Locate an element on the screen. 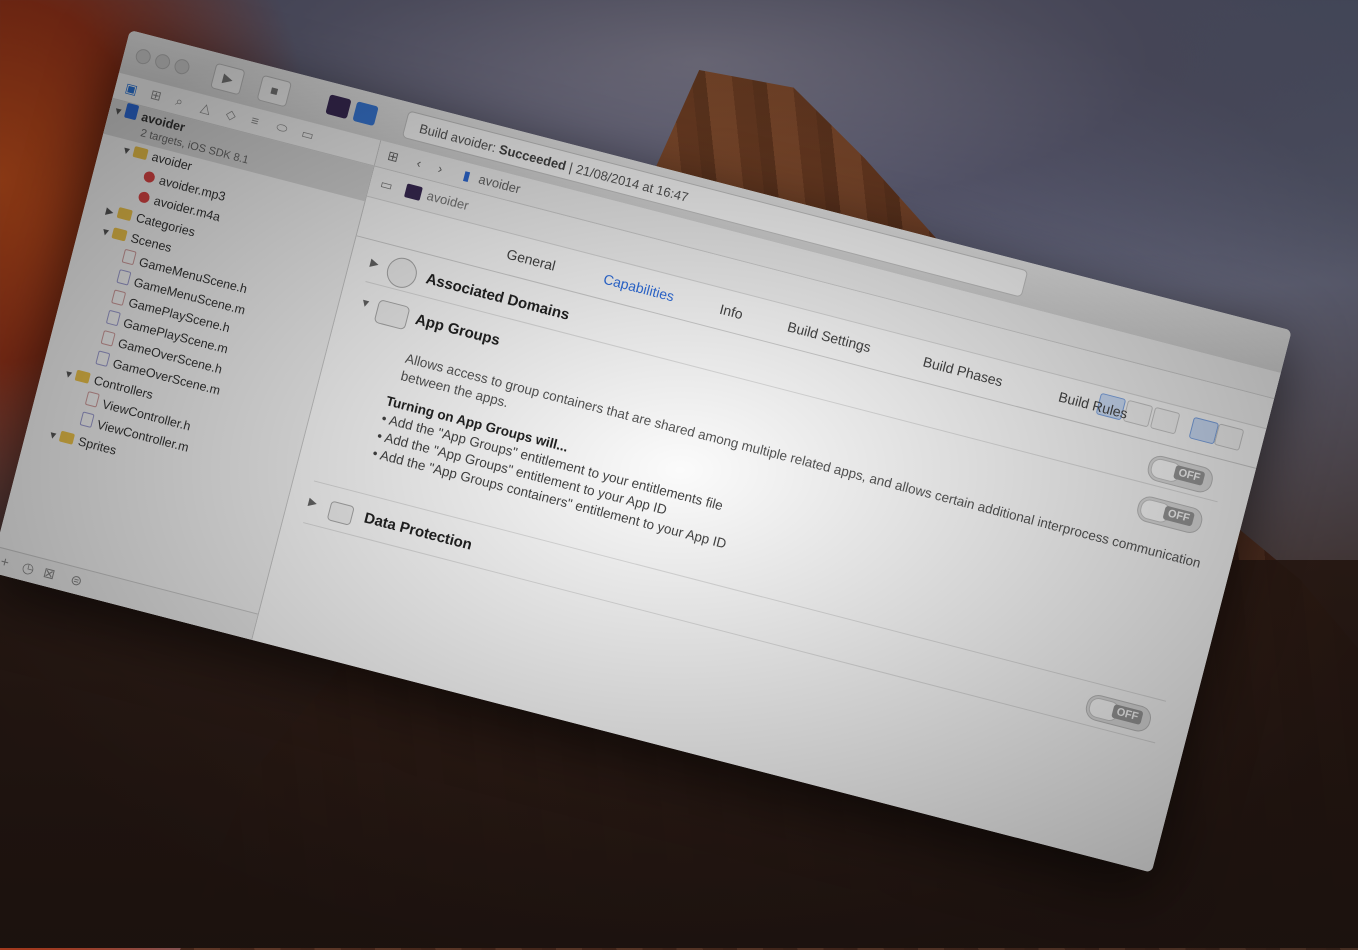 This screenshot has height=950, width=1358. hierarchy-icon: ⊞ is located at coordinates (156, 95).